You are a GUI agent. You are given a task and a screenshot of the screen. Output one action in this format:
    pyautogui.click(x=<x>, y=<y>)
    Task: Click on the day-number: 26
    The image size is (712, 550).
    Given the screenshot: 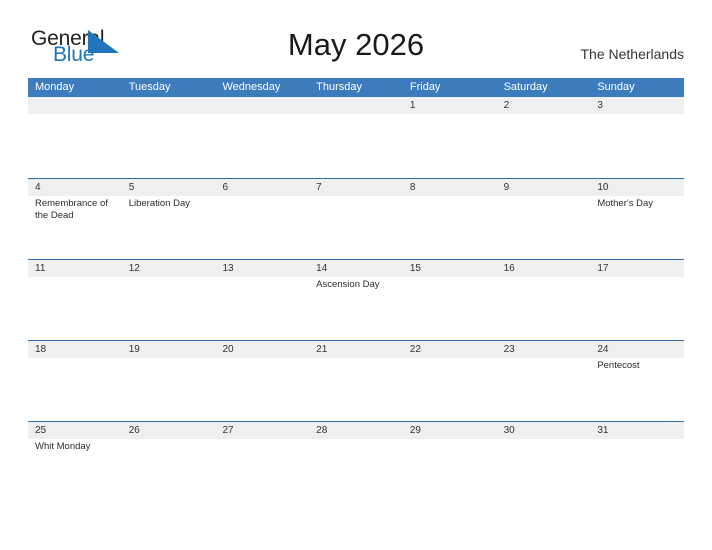 What is the action you would take?
    pyautogui.click(x=134, y=430)
    